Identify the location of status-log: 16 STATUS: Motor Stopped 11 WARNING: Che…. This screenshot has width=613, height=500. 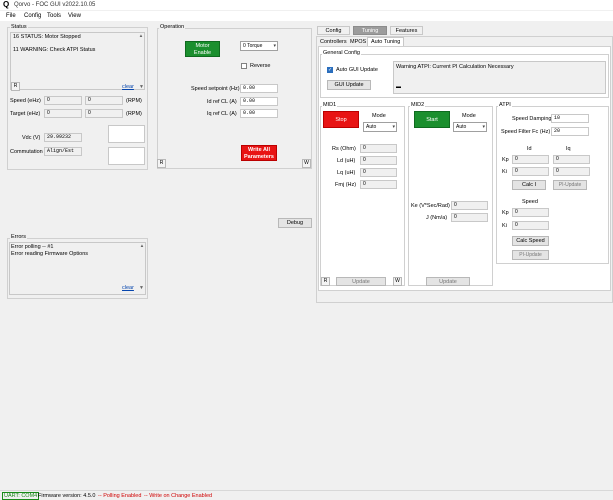
(77, 61).